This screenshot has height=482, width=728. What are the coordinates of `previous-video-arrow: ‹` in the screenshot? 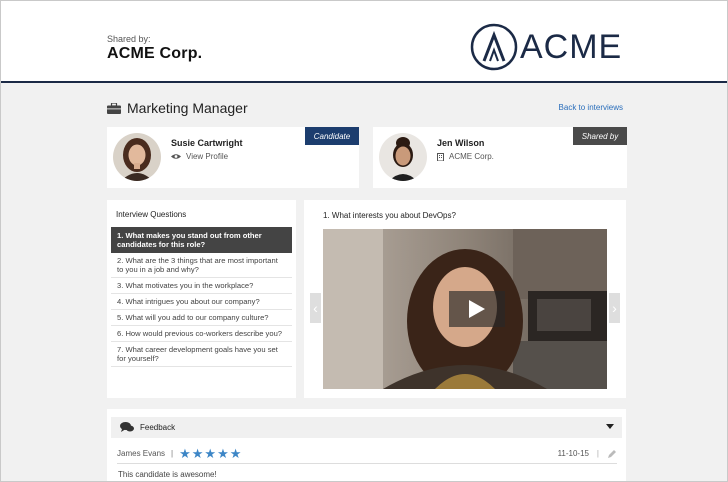 It's located at (315, 308).